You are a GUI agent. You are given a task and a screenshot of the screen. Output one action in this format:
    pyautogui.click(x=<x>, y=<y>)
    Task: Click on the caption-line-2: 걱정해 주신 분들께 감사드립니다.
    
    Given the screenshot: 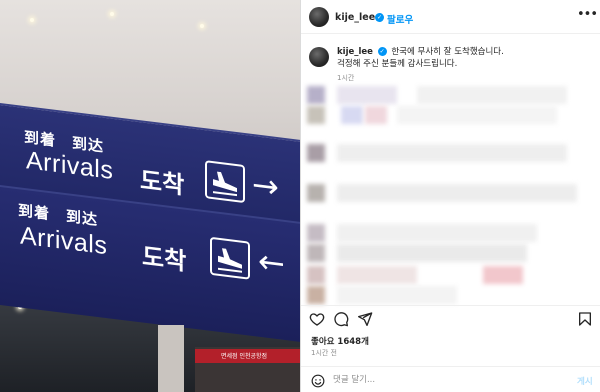 What is the action you would take?
    pyautogui.click(x=397, y=64)
    